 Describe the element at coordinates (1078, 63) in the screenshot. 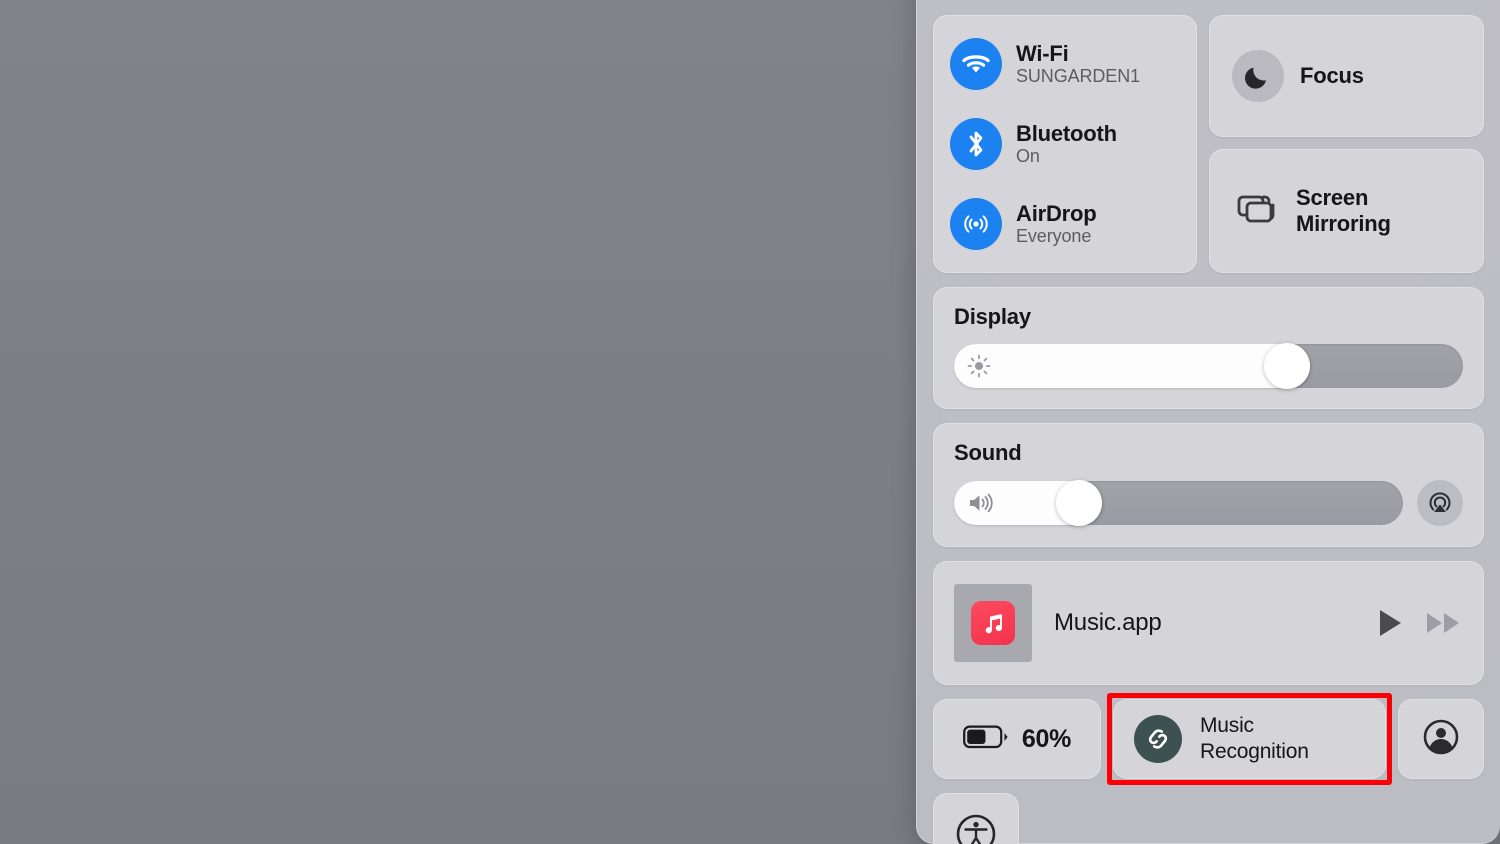

I see `wifi-text-block: Wi-Fi SUNGARDEN1` at that location.